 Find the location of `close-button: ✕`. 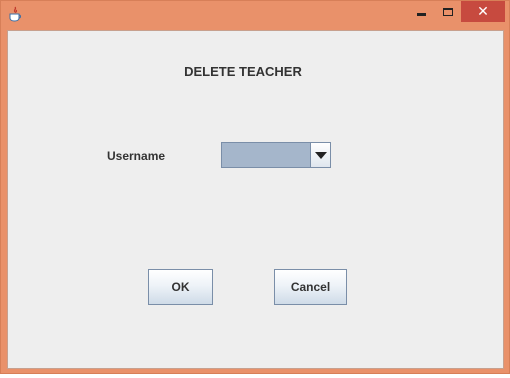

close-button: ✕ is located at coordinates (483, 11).